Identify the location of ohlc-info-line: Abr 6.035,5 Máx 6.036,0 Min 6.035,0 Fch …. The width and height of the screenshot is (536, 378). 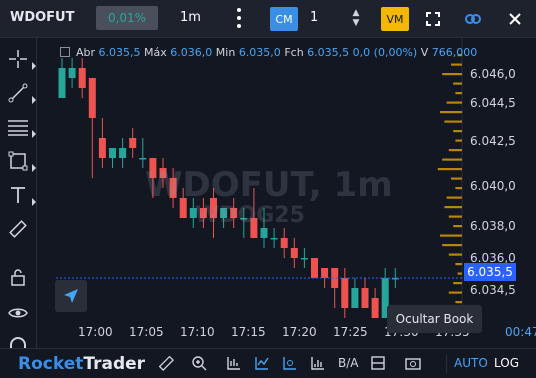
(268, 52).